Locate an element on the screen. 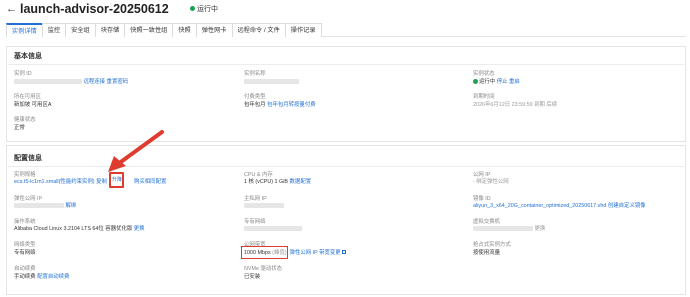 The image size is (690, 297). status-badge: 运行中 is located at coordinates (204, 10).